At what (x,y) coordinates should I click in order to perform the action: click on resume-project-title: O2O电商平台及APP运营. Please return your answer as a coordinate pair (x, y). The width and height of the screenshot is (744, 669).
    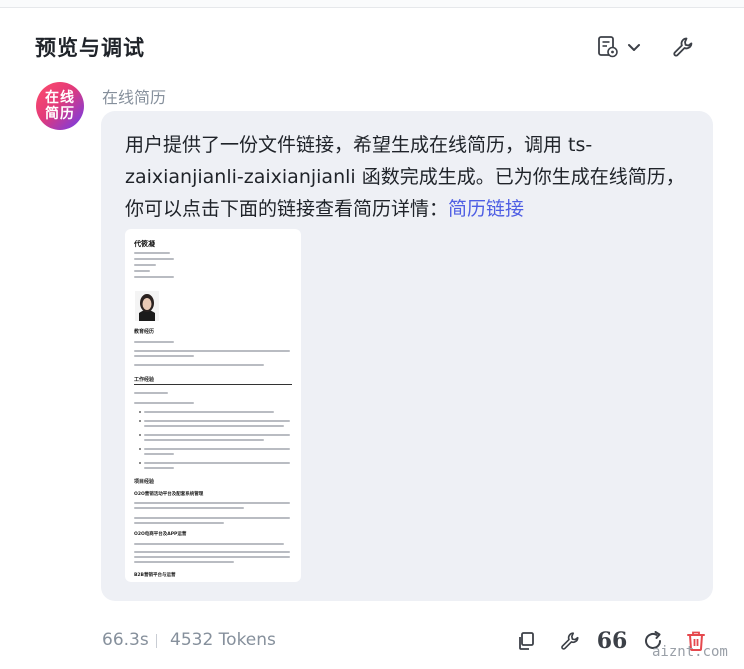
    Looking at the image, I should click on (160, 534).